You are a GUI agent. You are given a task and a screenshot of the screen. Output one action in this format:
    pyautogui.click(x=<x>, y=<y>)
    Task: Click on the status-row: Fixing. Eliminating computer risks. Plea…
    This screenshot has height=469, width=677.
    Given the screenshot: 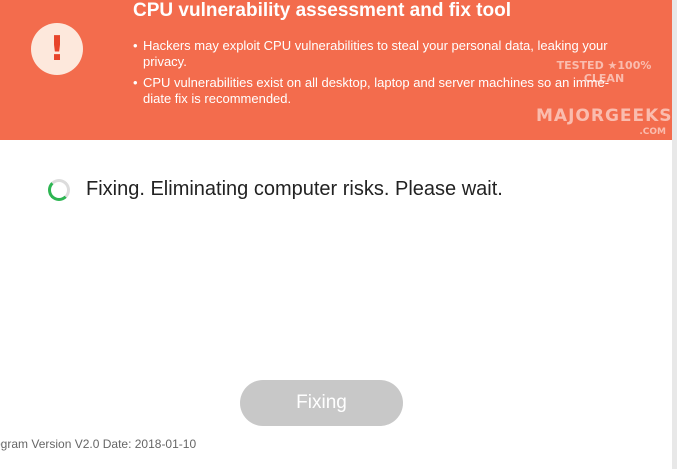 What is the action you would take?
    pyautogui.click(x=275, y=189)
    